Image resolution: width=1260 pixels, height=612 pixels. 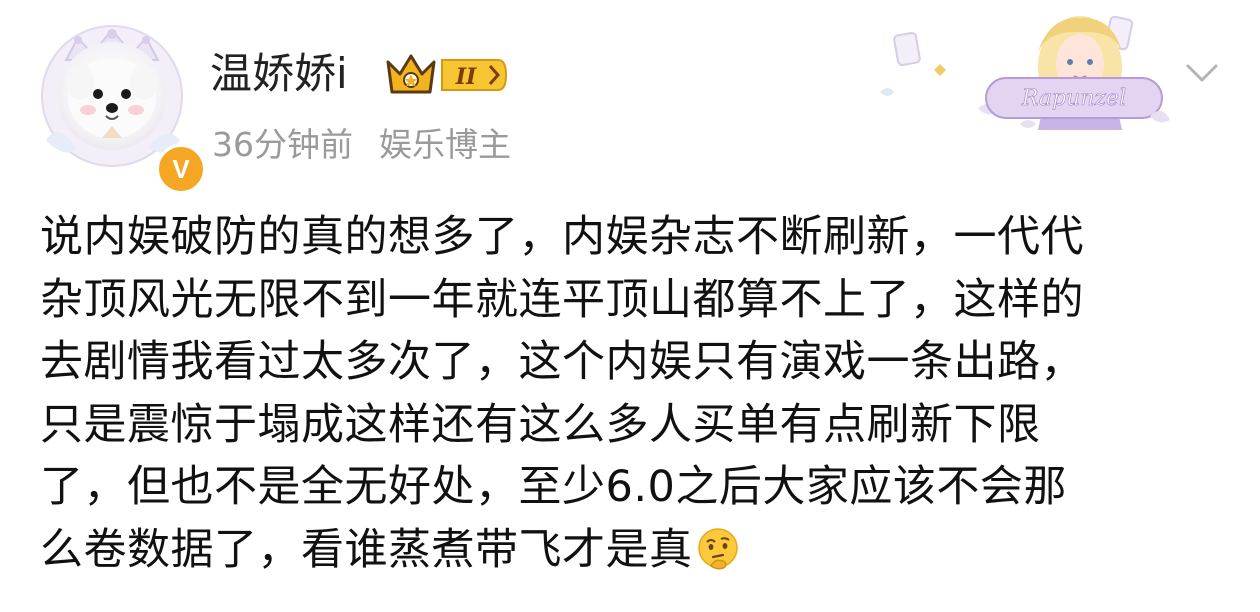 What do you see at coordinates (446, 75) in the screenshot?
I see `crown-level-badge-icon: II` at bounding box center [446, 75].